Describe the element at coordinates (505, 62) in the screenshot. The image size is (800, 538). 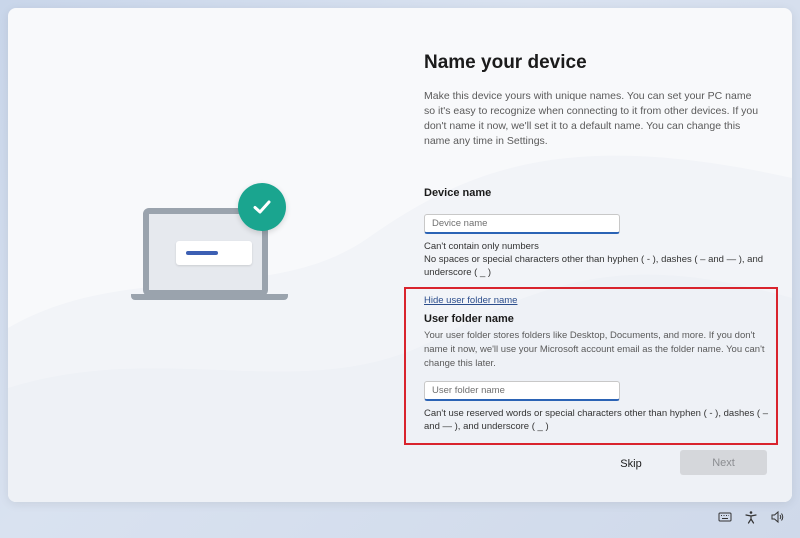
I see `page-title: Name your device` at that location.